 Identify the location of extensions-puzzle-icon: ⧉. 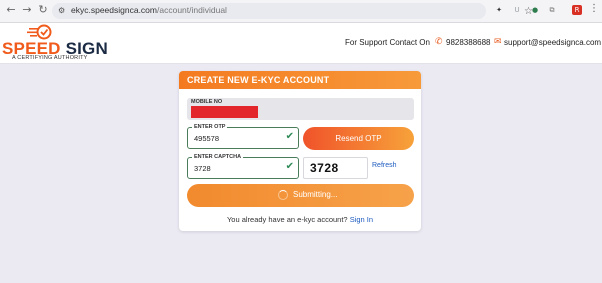
(552, 10).